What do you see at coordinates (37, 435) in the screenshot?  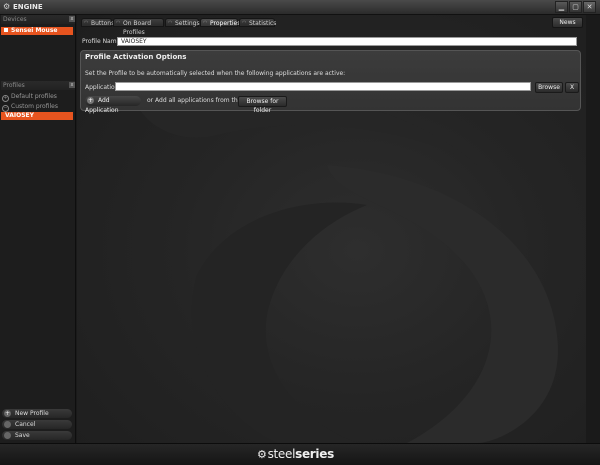 I see `save-button: Save` at bounding box center [37, 435].